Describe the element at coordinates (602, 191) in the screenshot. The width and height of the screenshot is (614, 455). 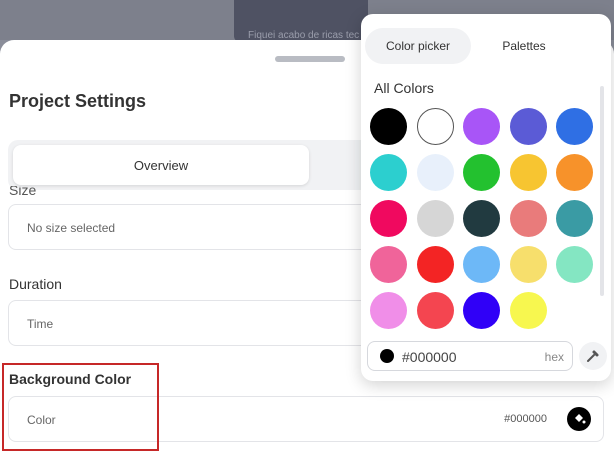
I see `scrollbar` at that location.